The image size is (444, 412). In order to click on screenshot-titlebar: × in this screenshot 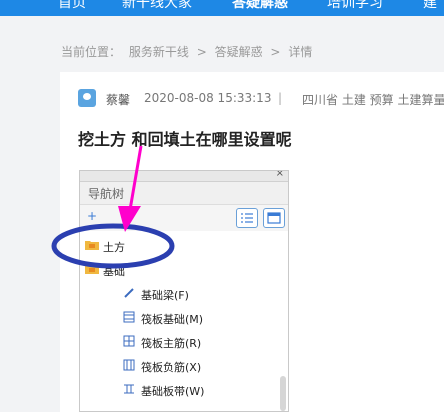, I will do `click(184, 176)`.